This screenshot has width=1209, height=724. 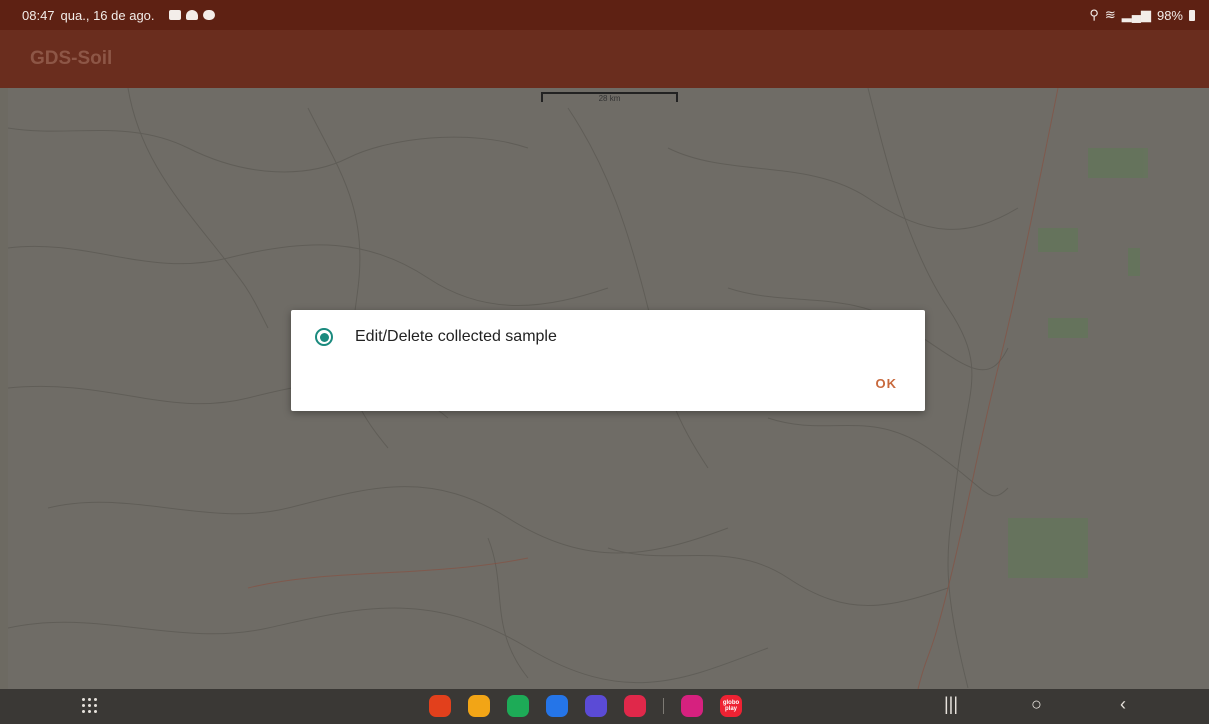 I want to click on status-left: 08:47 qua., 16 de ago., so click(x=118, y=15).